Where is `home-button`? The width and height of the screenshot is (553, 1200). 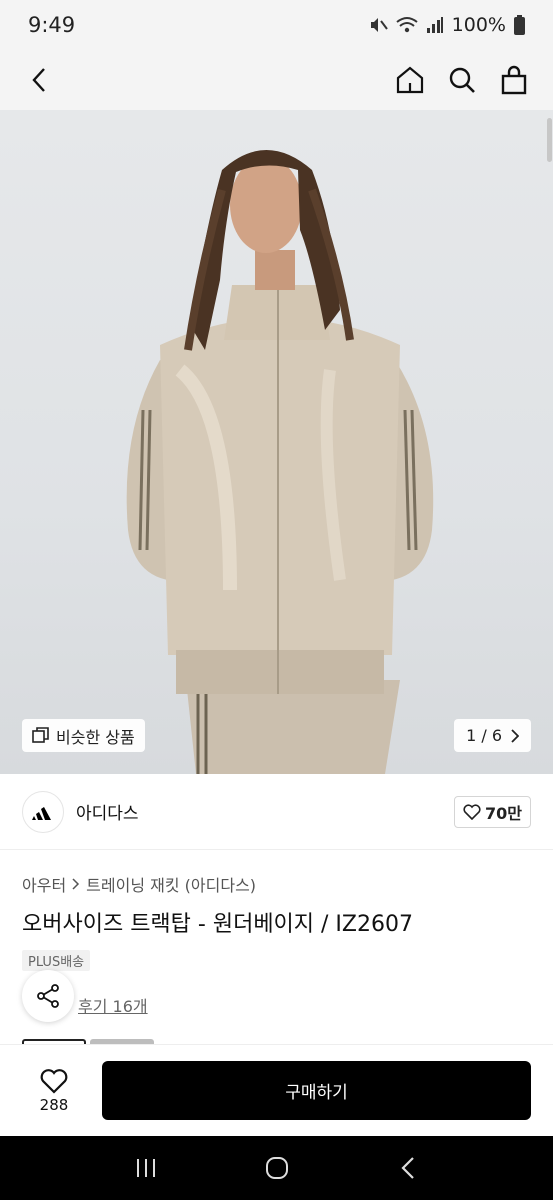 home-button is located at coordinates (410, 80).